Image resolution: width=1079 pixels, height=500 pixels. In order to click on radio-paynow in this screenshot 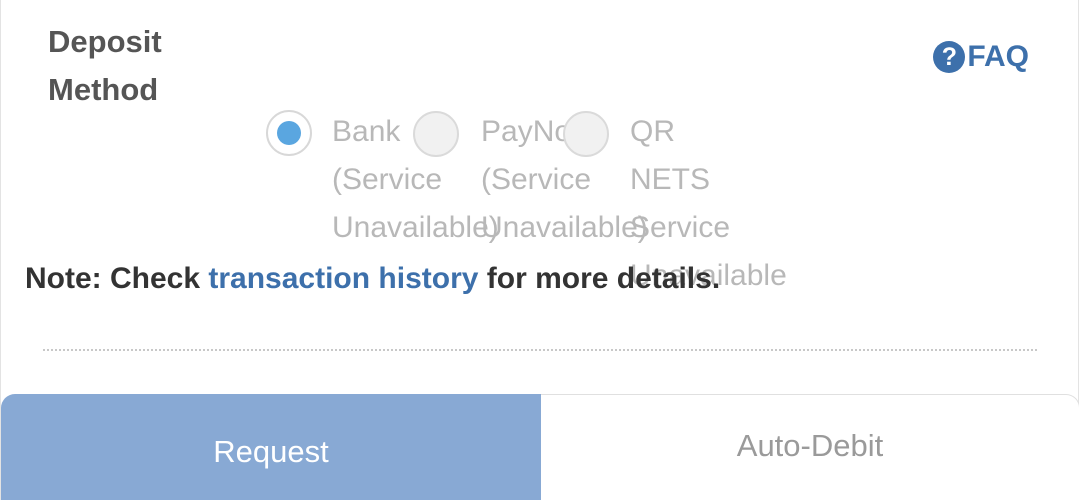, I will do `click(436, 134)`.